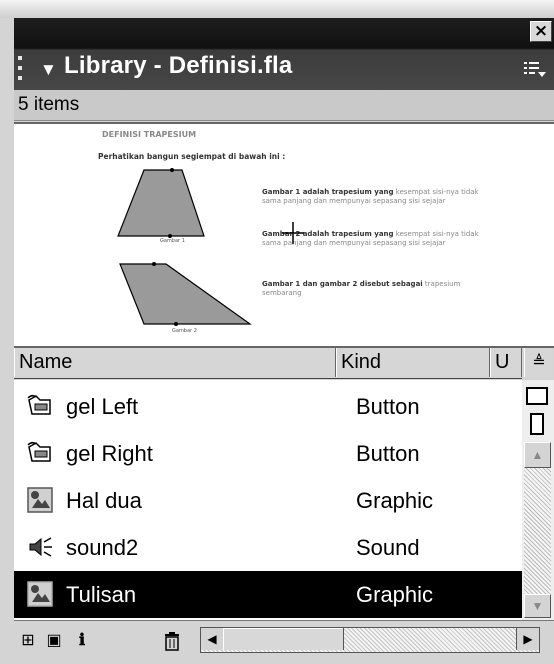  What do you see at coordinates (277, 9) in the screenshot?
I see `window-top-strip` at bounding box center [277, 9].